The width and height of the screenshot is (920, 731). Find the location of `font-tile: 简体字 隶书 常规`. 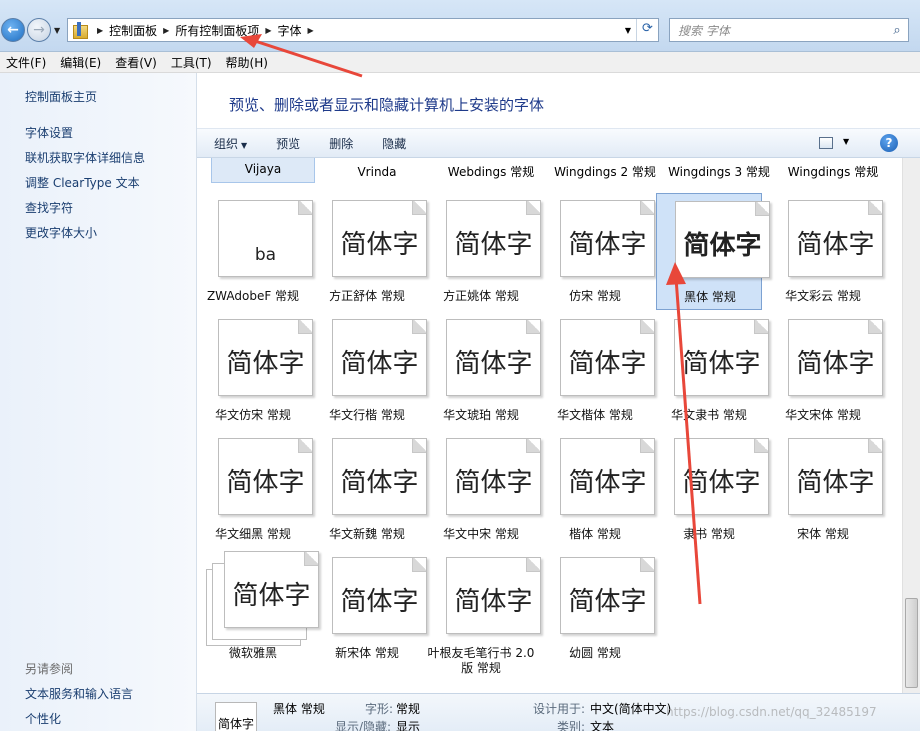

font-tile: 简体字 隶书 常规 is located at coordinates (712, 489).